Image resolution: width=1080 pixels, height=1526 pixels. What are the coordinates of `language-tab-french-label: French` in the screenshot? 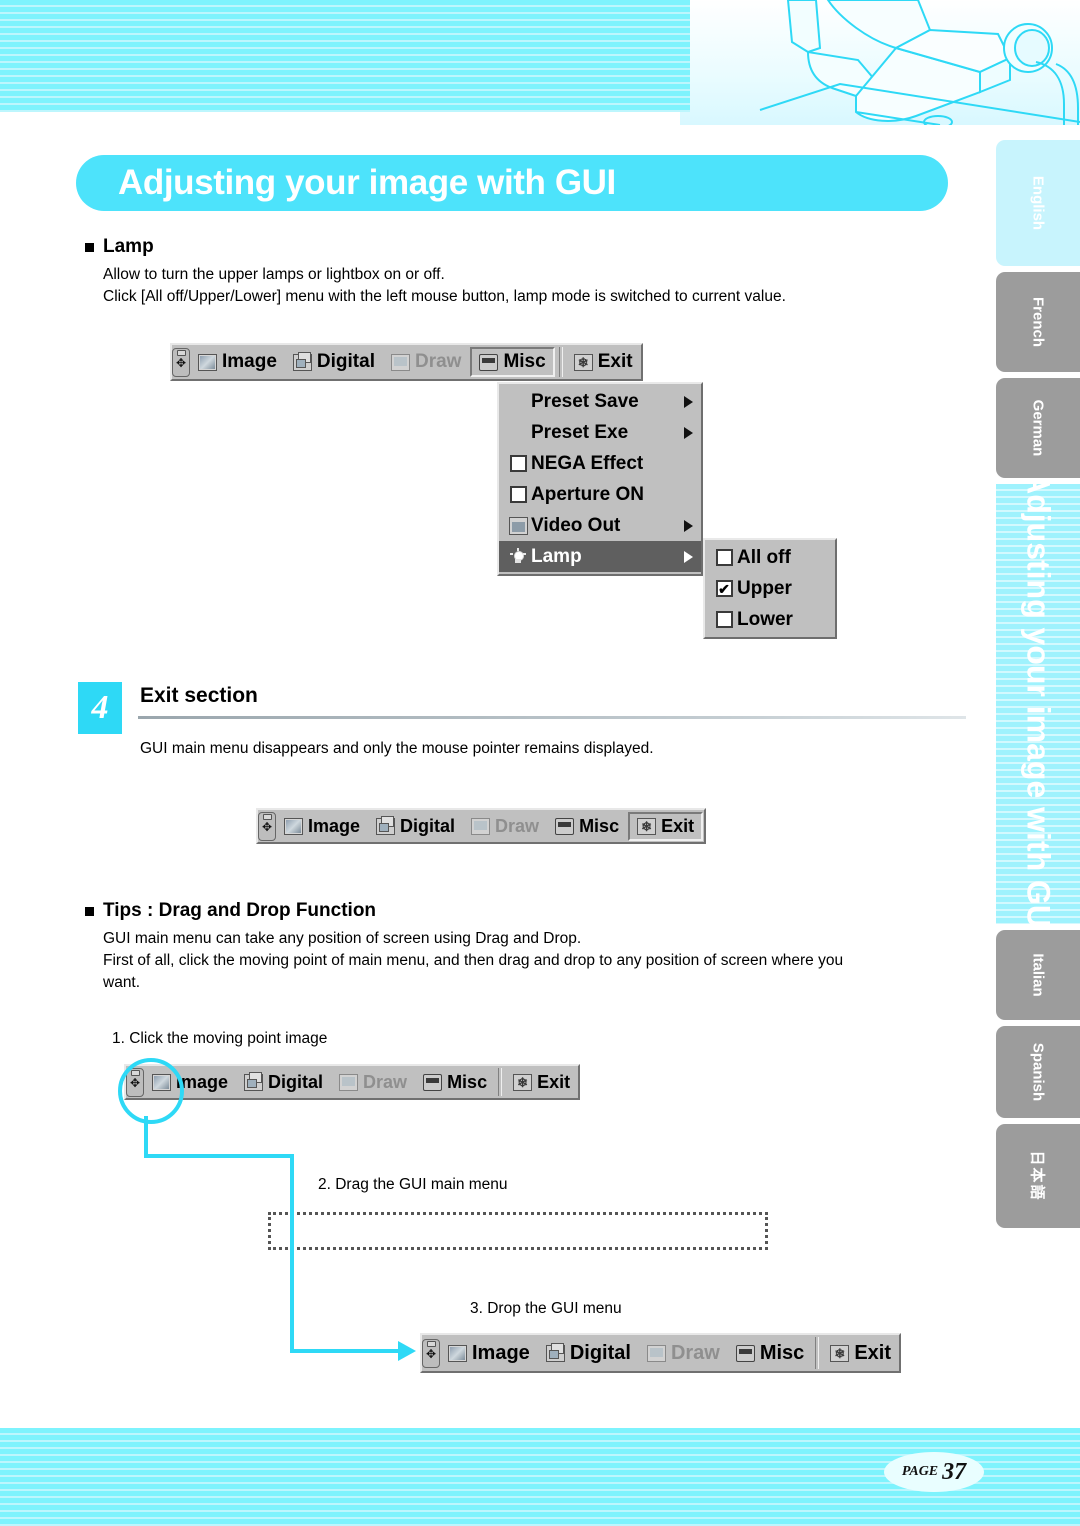 It's located at (1038, 322).